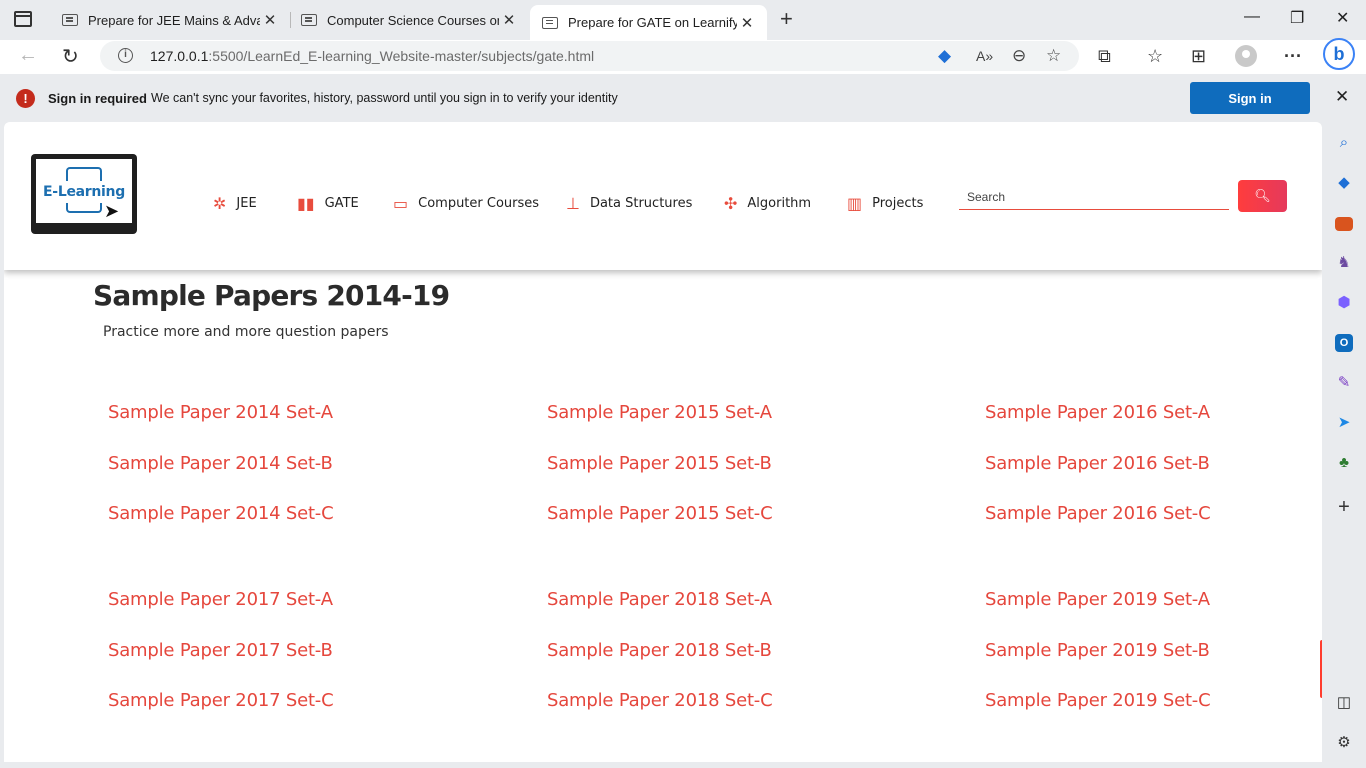 The width and height of the screenshot is (1366, 768). What do you see at coordinates (641, 203) in the screenshot?
I see `nav-label: Data Structures` at bounding box center [641, 203].